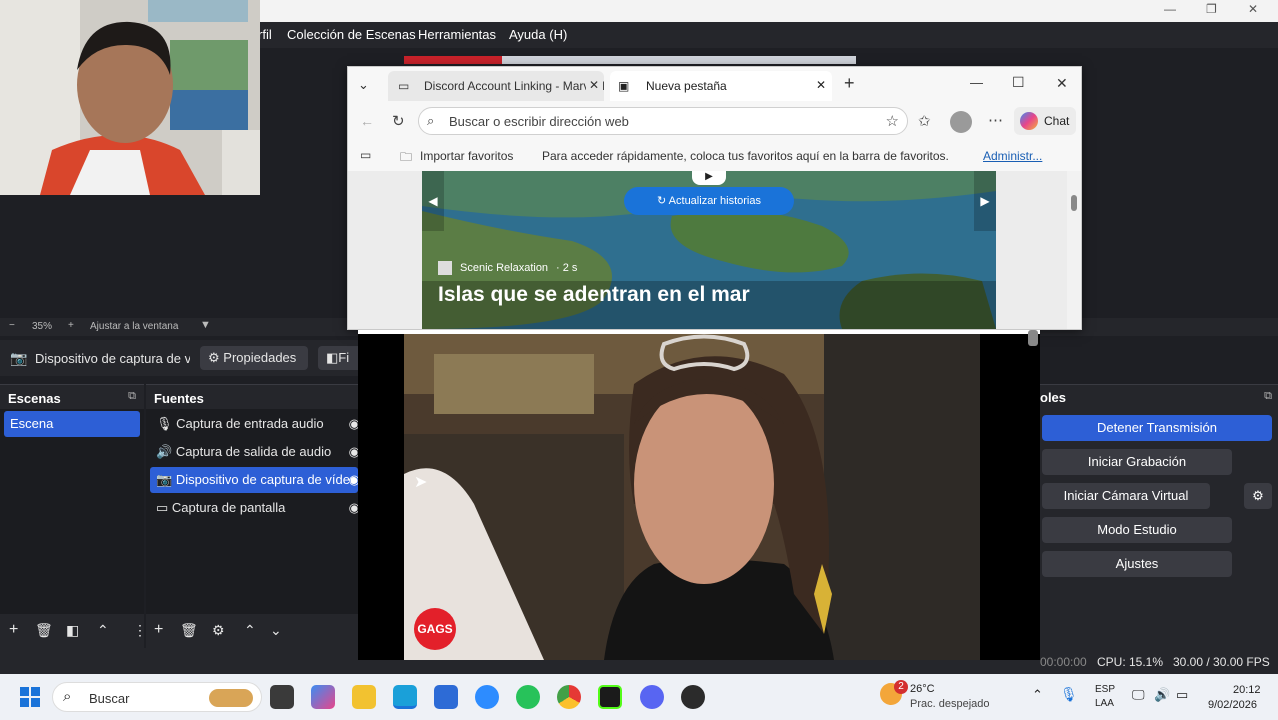 The image size is (1278, 720). Describe the element at coordinates (1157, 428) in the screenshot. I see `stop-stream-button: Detener Transmisión` at that location.